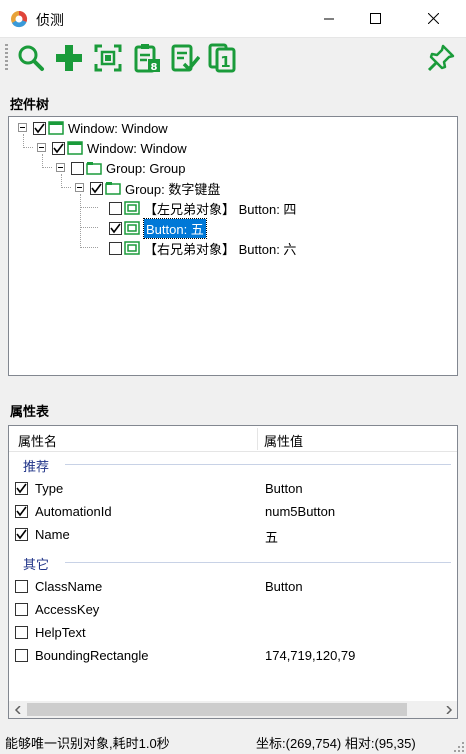 Image resolution: width=466 pixels, height=754 pixels. What do you see at coordinates (233, 464) in the screenshot?
I see `property-group-recommended: 推荐` at bounding box center [233, 464].